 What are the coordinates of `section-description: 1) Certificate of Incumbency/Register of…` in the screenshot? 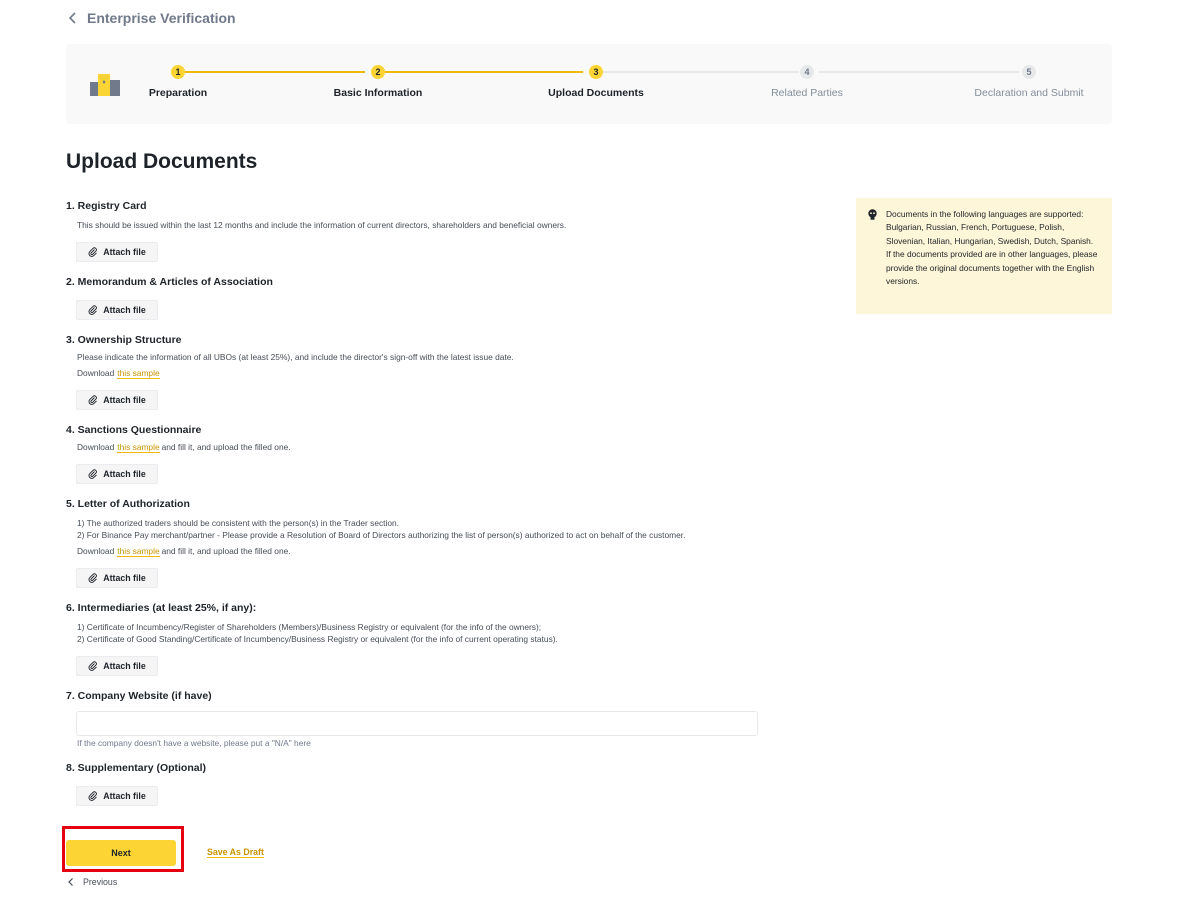 It's located at (309, 627).